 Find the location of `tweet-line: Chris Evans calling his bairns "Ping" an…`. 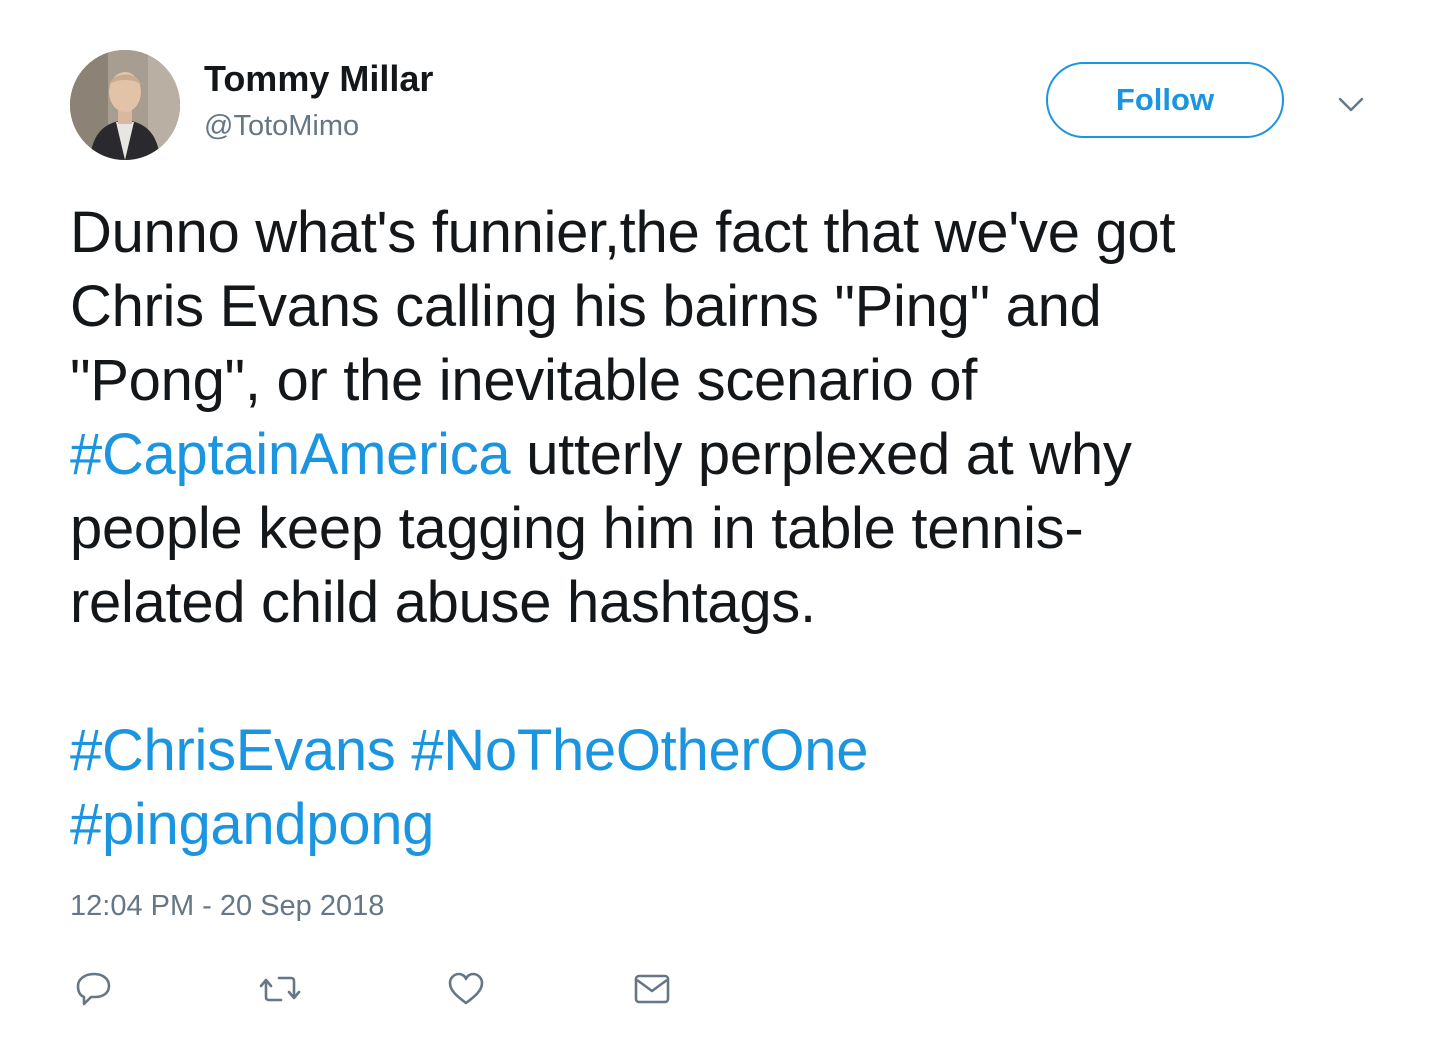

tweet-line: Chris Evans calling his bairns "Ping" an… is located at coordinates (586, 306).